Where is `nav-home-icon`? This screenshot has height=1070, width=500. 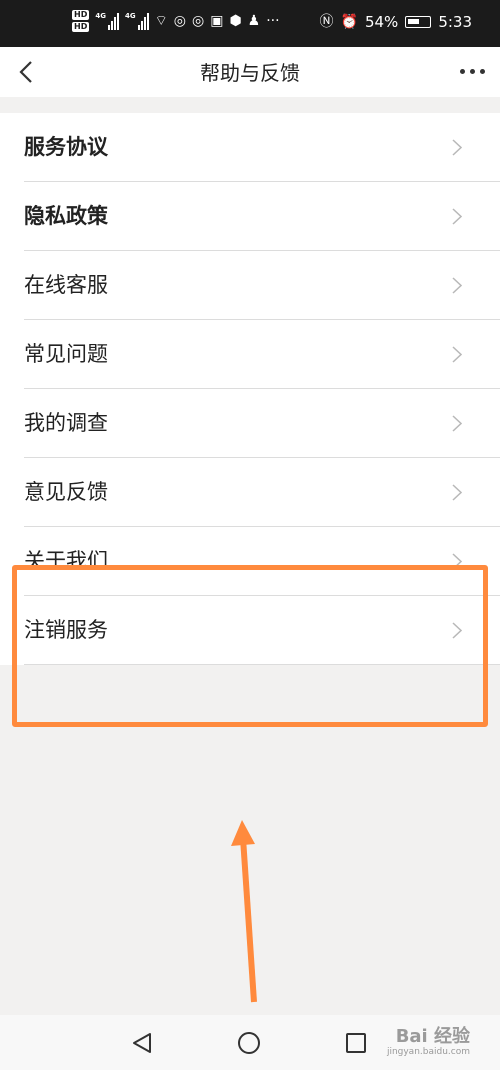 nav-home-icon is located at coordinates (249, 1043).